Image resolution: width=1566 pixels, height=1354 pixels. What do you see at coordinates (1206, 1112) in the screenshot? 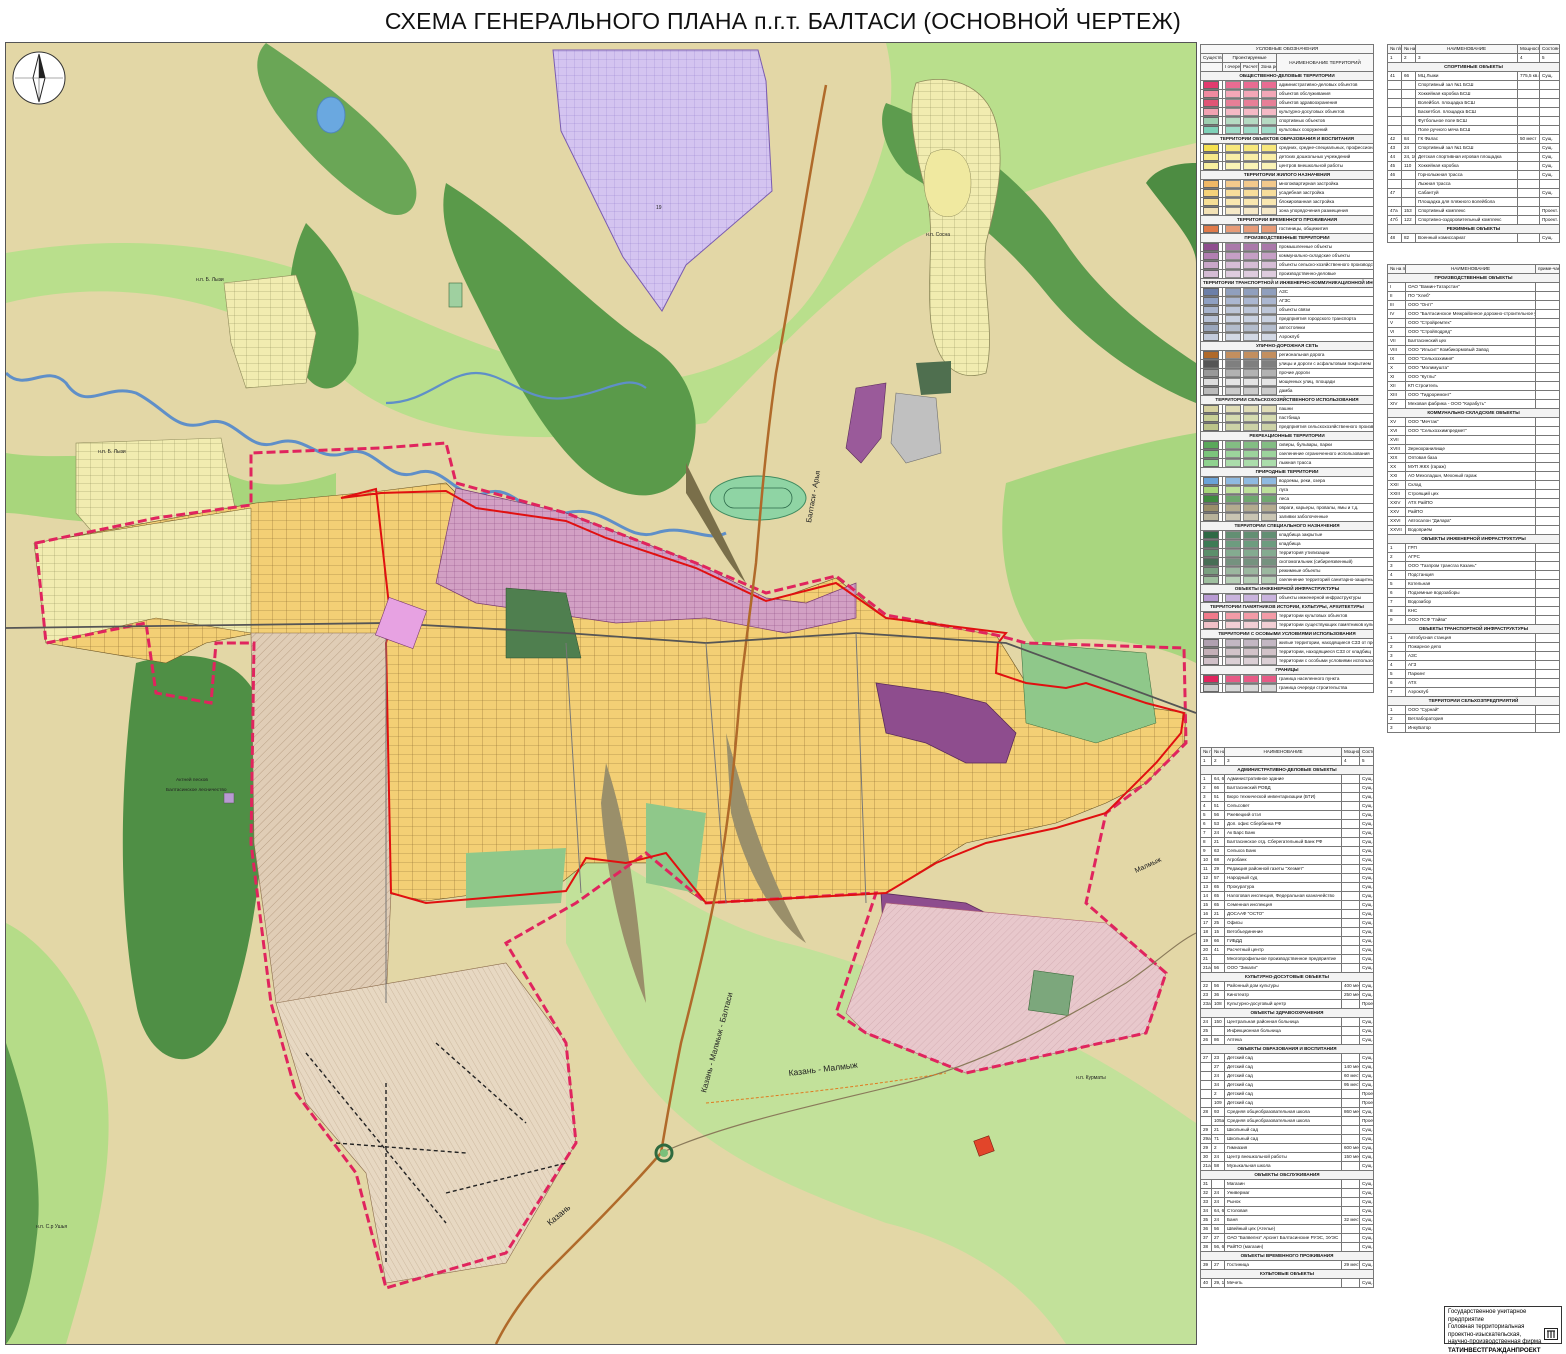
I see `table-cell: 28` at bounding box center [1206, 1112].